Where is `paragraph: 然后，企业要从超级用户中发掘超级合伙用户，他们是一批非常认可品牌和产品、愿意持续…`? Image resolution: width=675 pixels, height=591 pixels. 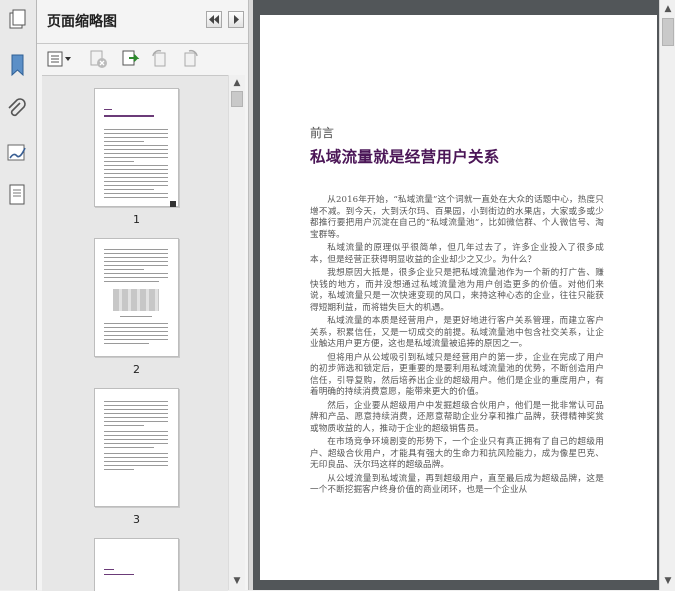
paragraph: 然后，企业要从超级用户中发掘超级合伙用户，他们是一批非常认可品牌和产品、愿意持续… is located at coordinates (457, 417).